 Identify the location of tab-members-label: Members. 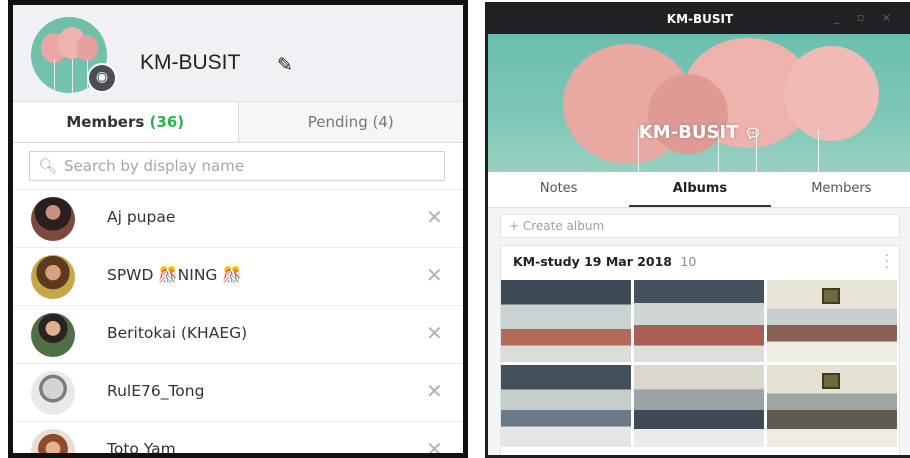
(105, 122).